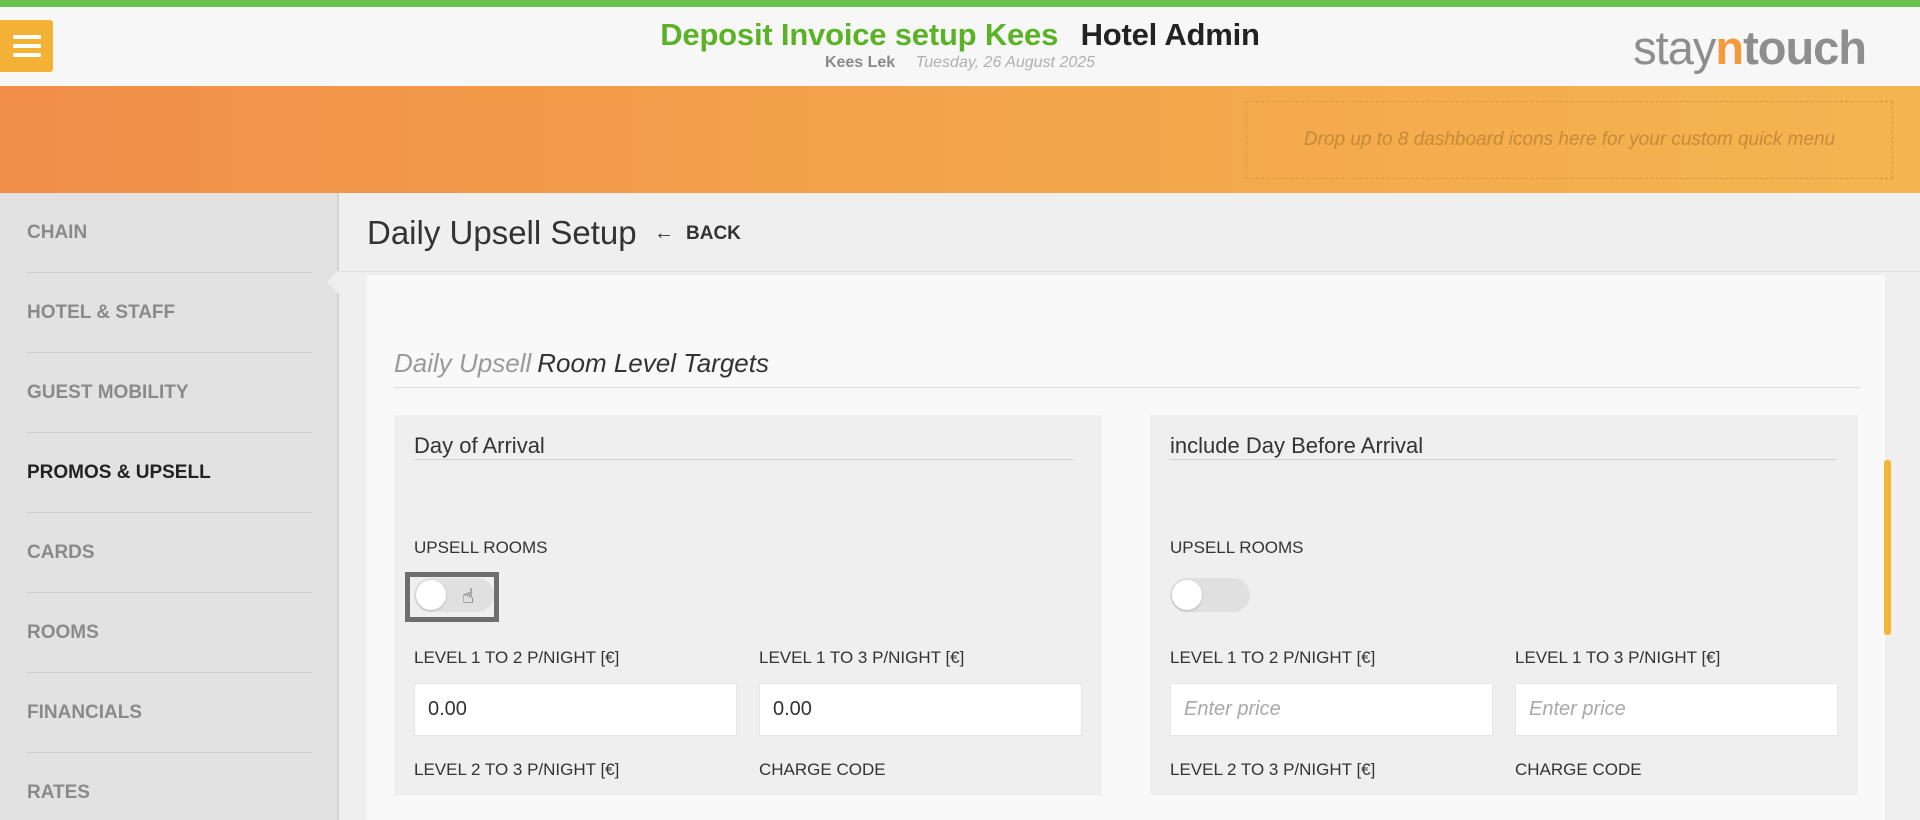 This screenshot has width=1920, height=820. I want to click on section-title-light: Daily Upsell, so click(463, 363).